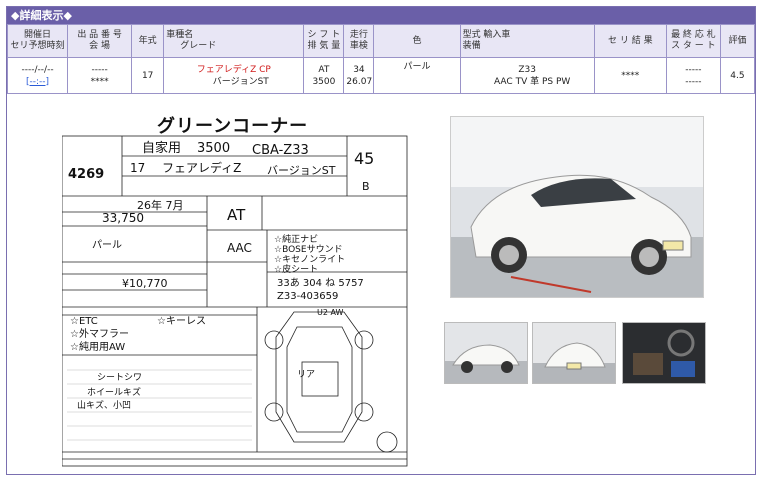 The image size is (760, 481). What do you see at coordinates (359, 69) in the screenshot?
I see `mileage: 34` at bounding box center [359, 69].